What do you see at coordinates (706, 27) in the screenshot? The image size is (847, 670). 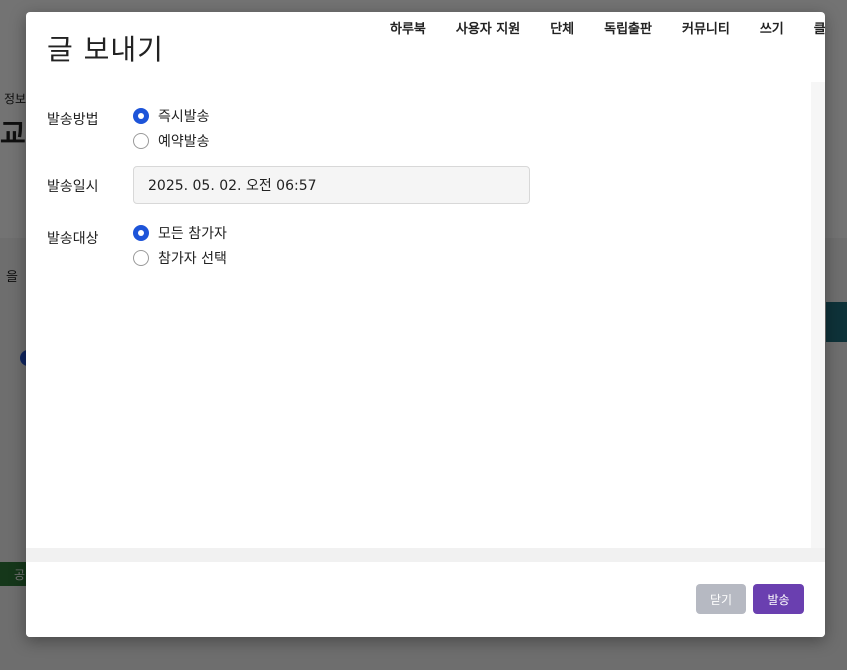 I see `nav-item-community: 커뮤니티` at bounding box center [706, 27].